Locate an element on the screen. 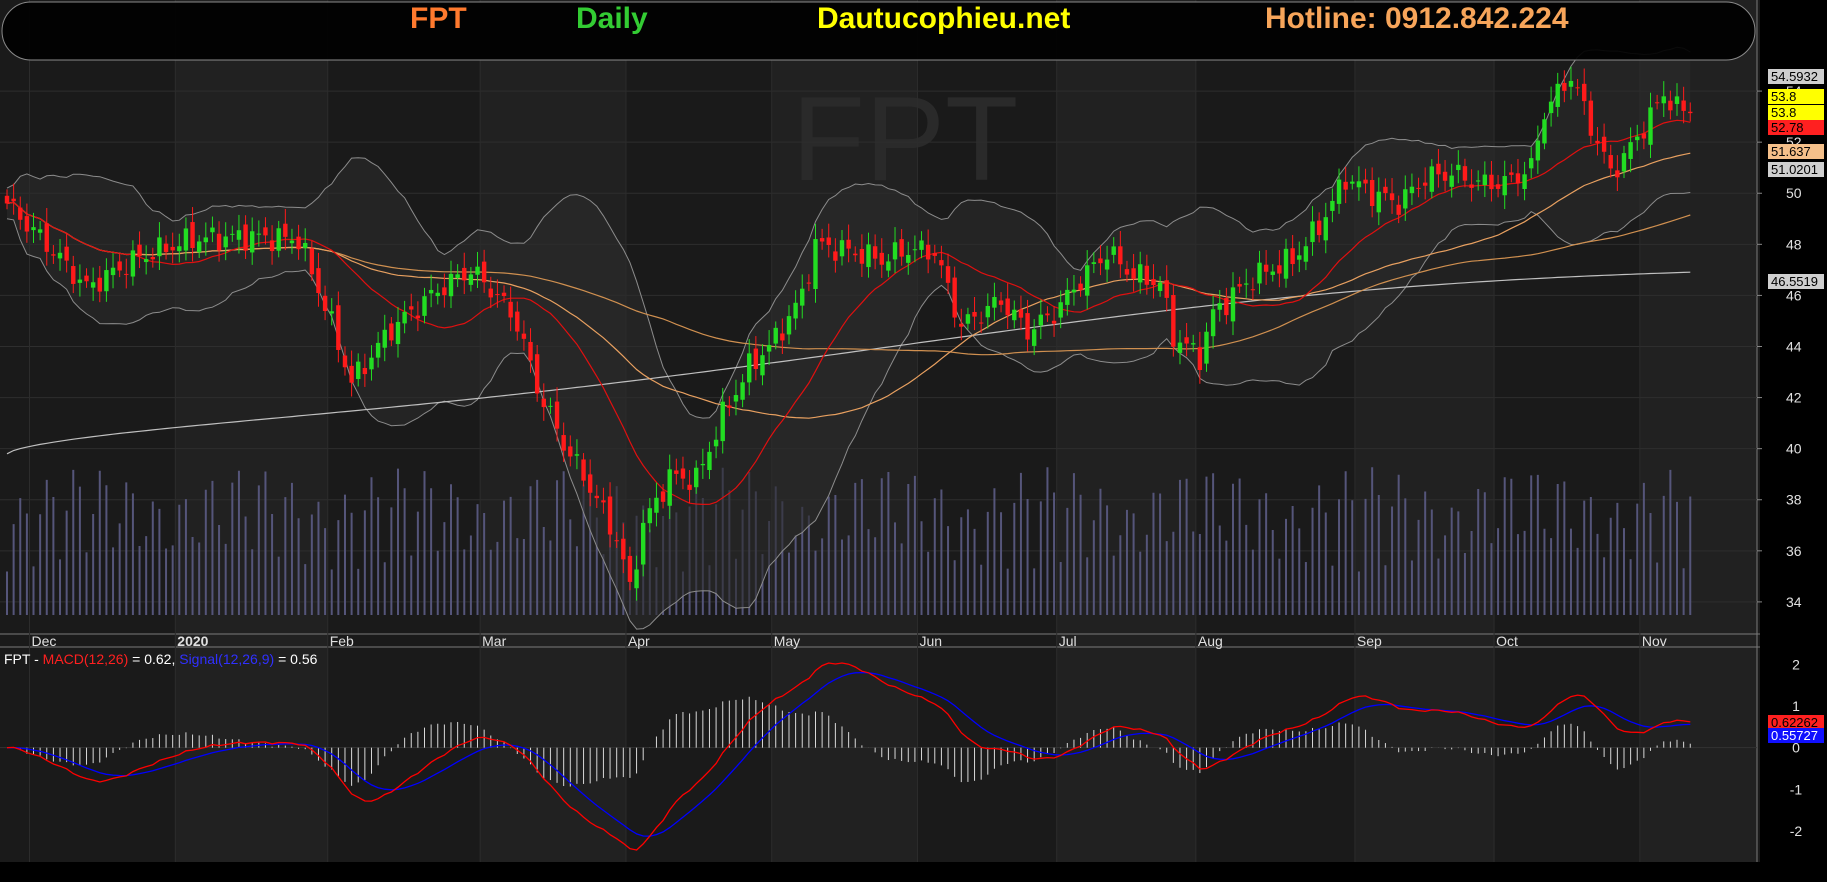 This screenshot has height=882, width=1827. header-timeframe: Daily is located at coordinates (612, 18).